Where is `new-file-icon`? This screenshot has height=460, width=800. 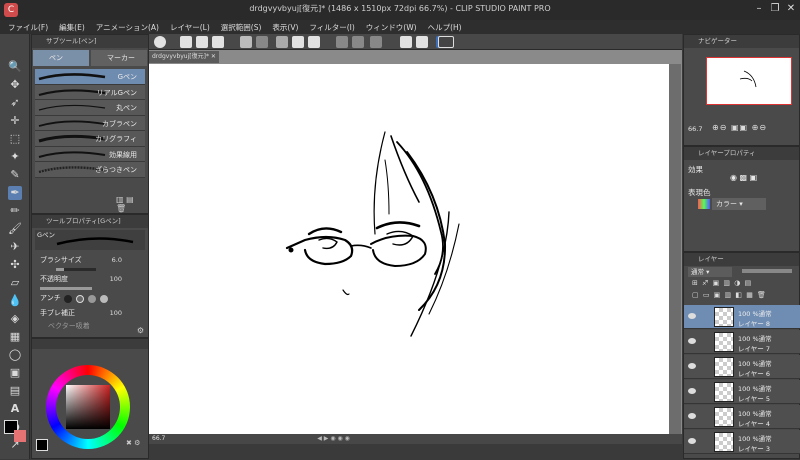
new-file-icon is located at coordinates (186, 42).